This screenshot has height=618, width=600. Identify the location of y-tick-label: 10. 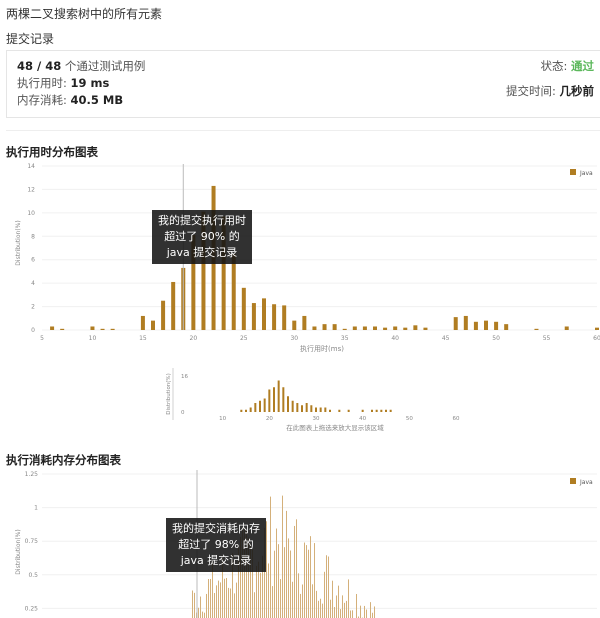
(31, 213).